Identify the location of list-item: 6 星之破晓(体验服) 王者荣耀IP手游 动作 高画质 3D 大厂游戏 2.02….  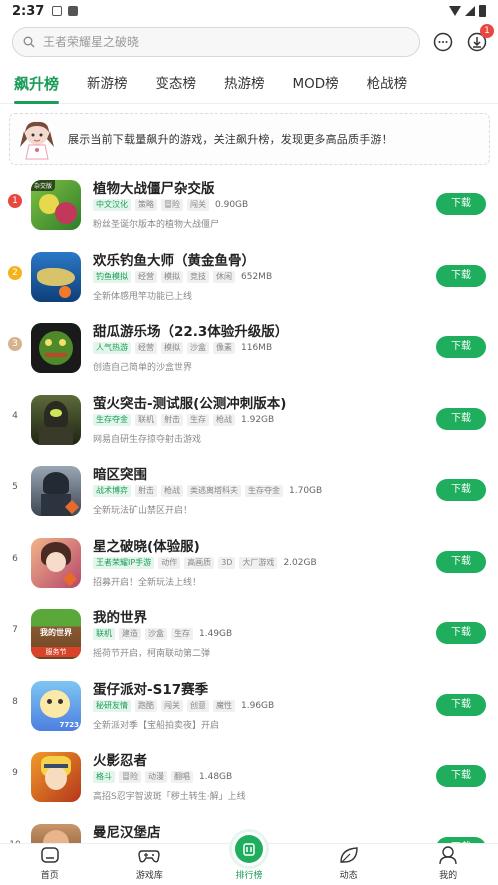
(249, 566).